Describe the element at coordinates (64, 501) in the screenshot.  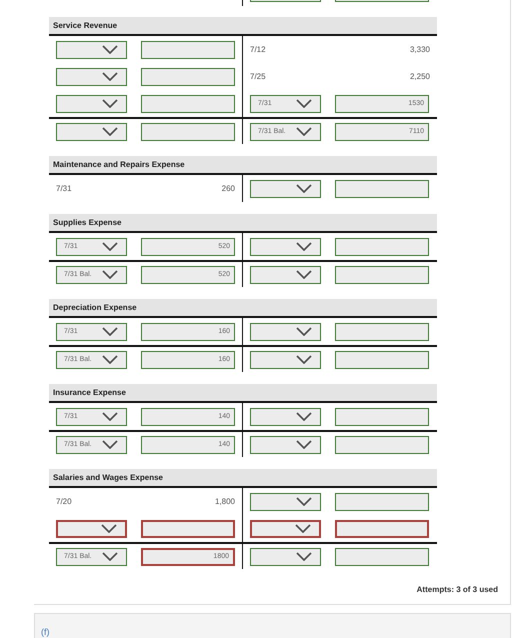
I see `entry-date: 7/20` at that location.